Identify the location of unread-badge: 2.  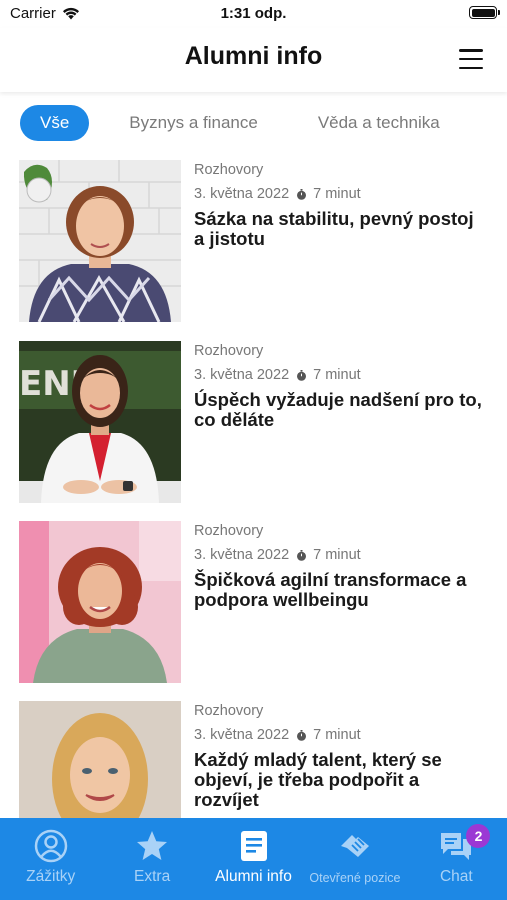
(478, 836).